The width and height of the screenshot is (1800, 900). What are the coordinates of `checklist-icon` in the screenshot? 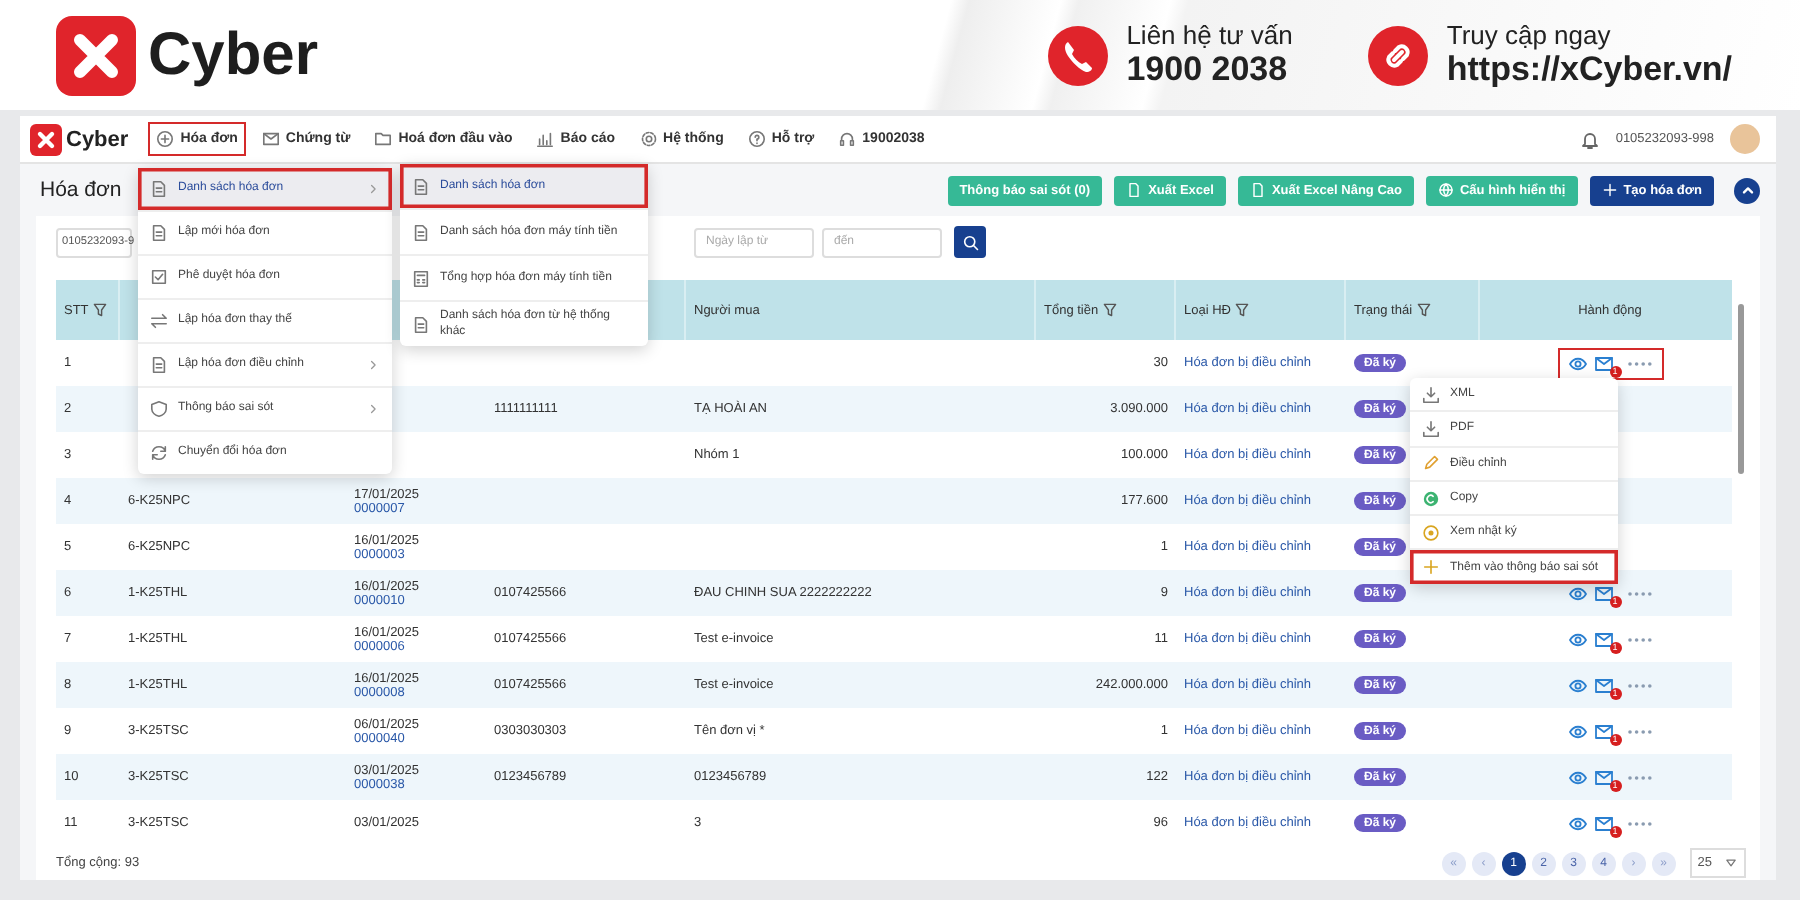 It's located at (159, 277).